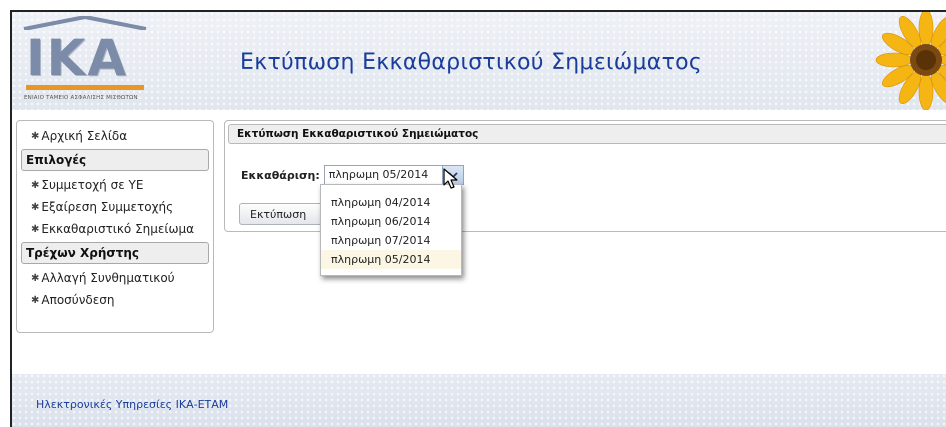  What do you see at coordinates (92, 185) in the screenshot?
I see `sidebar-item-label: Συμμετοχή σε ΥΕ` at bounding box center [92, 185].